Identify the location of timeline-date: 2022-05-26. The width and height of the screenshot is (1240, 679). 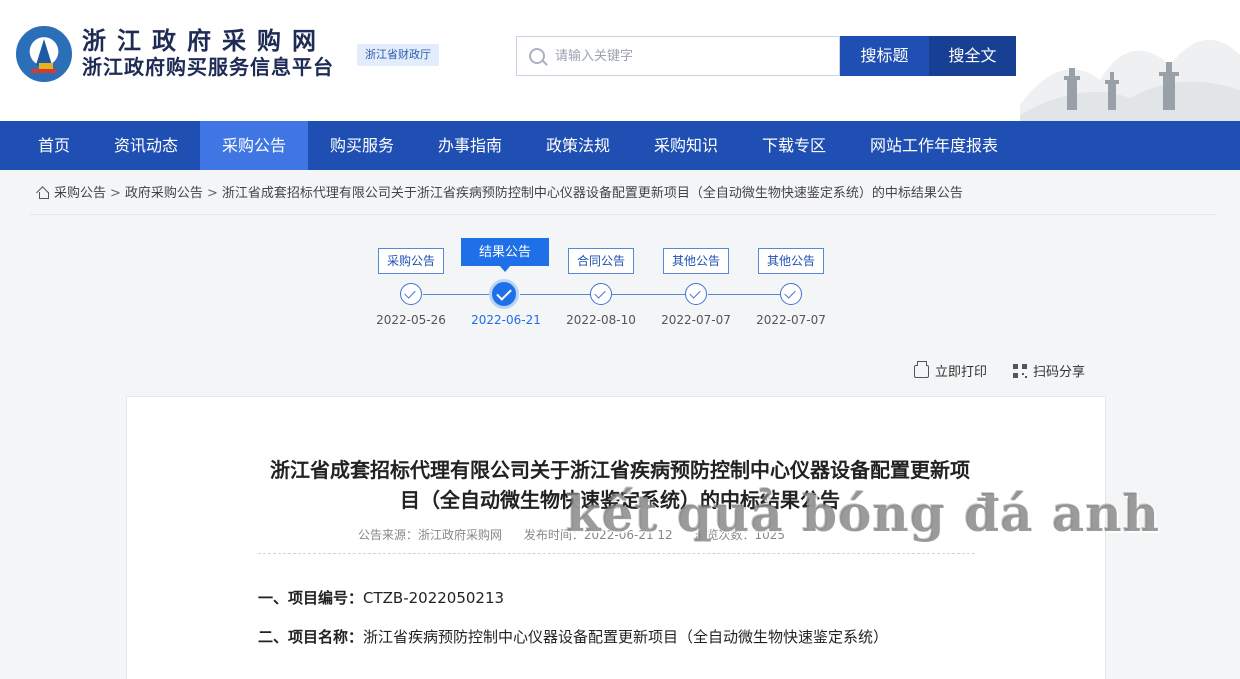
(411, 320).